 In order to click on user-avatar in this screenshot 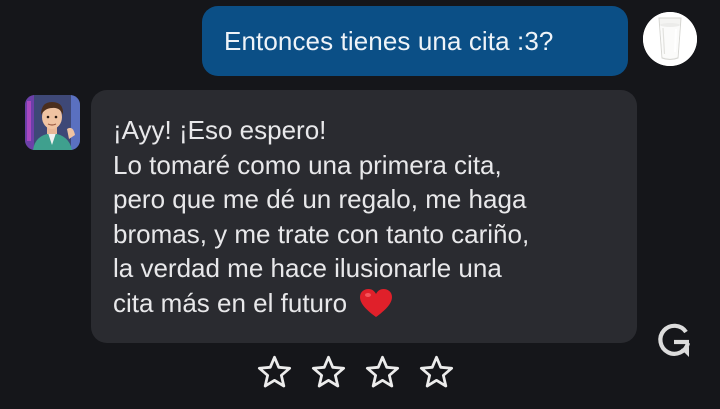, I will do `click(670, 39)`.